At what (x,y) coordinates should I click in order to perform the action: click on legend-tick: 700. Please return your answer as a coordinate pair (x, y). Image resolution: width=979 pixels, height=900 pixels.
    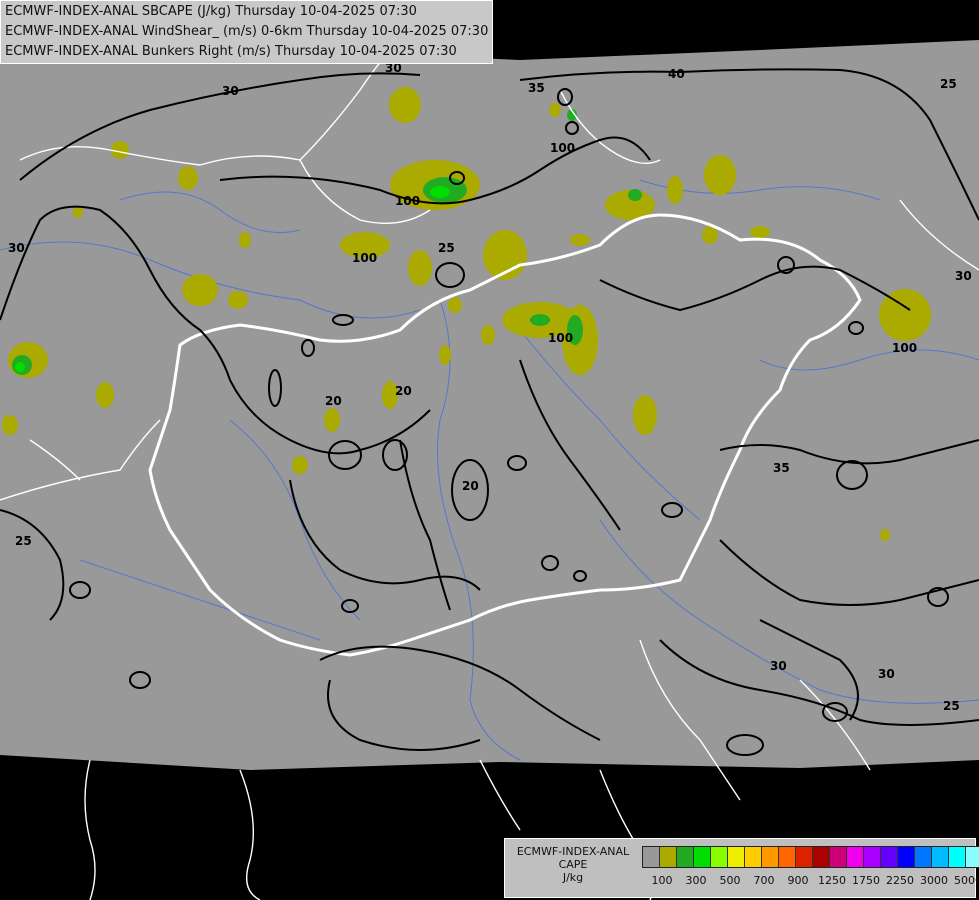
    Looking at the image, I should click on (764, 880).